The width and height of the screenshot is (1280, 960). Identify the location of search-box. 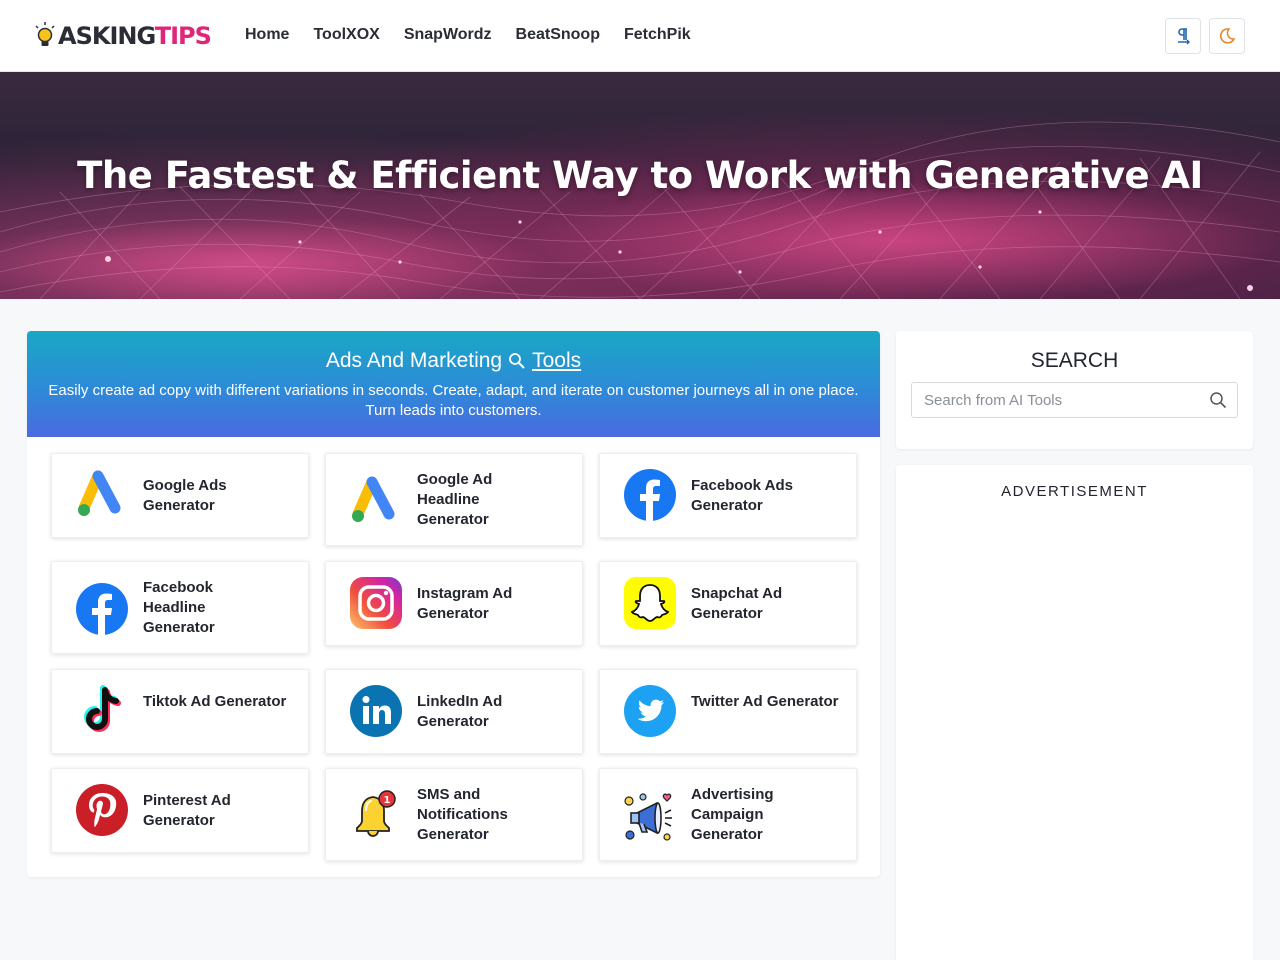
(1074, 400).